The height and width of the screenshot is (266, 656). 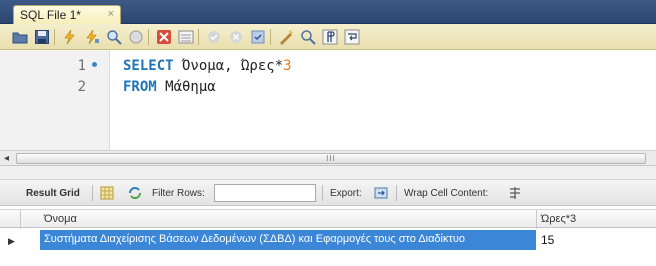 I want to click on code-text: FROM Μάθημα, so click(x=169, y=87).